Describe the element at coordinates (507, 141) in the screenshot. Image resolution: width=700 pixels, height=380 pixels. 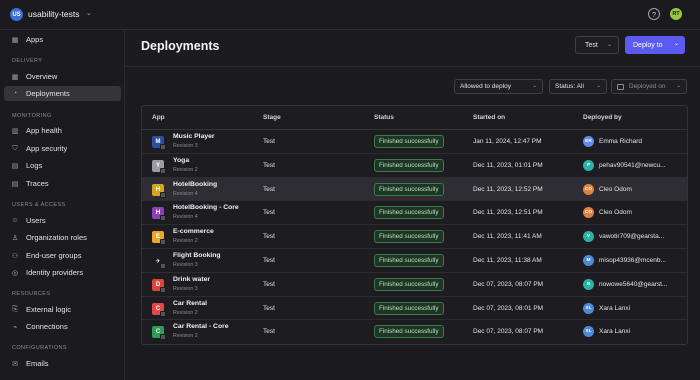
I see `started-on-cell: Jan 11, 2024, 12:47 PM` at that location.